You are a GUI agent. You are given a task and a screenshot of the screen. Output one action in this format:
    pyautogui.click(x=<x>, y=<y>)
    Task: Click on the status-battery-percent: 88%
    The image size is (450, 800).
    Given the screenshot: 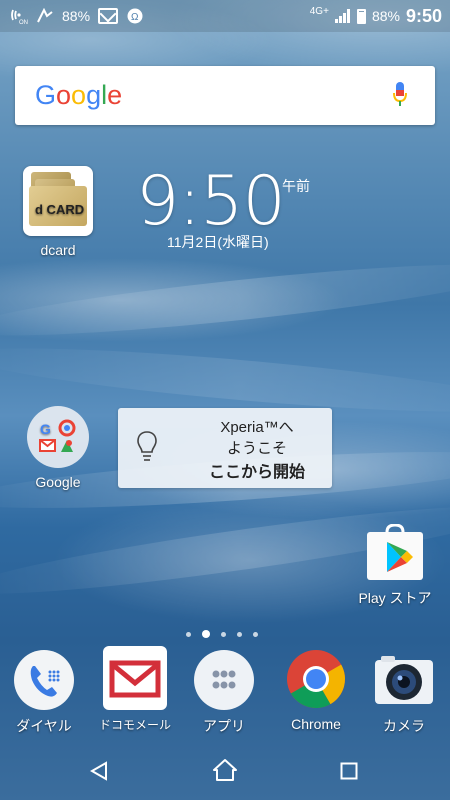 What is the action you would take?
    pyautogui.click(x=385, y=16)
    